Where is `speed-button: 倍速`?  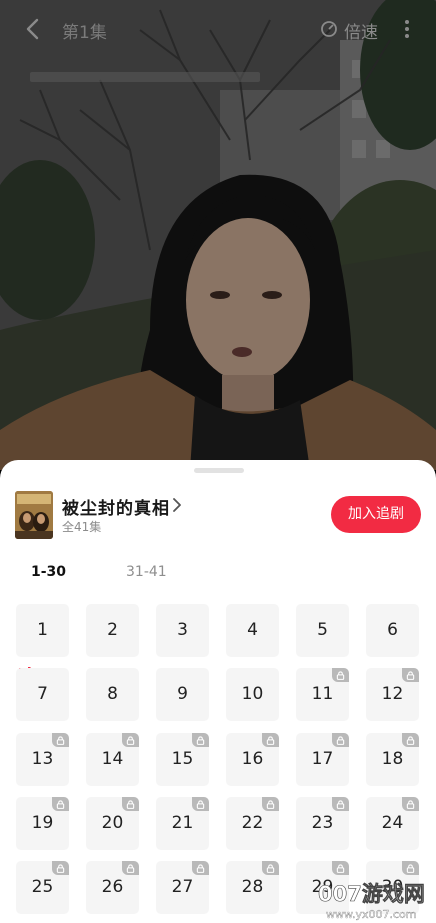 speed-button: 倍速 is located at coordinates (361, 30).